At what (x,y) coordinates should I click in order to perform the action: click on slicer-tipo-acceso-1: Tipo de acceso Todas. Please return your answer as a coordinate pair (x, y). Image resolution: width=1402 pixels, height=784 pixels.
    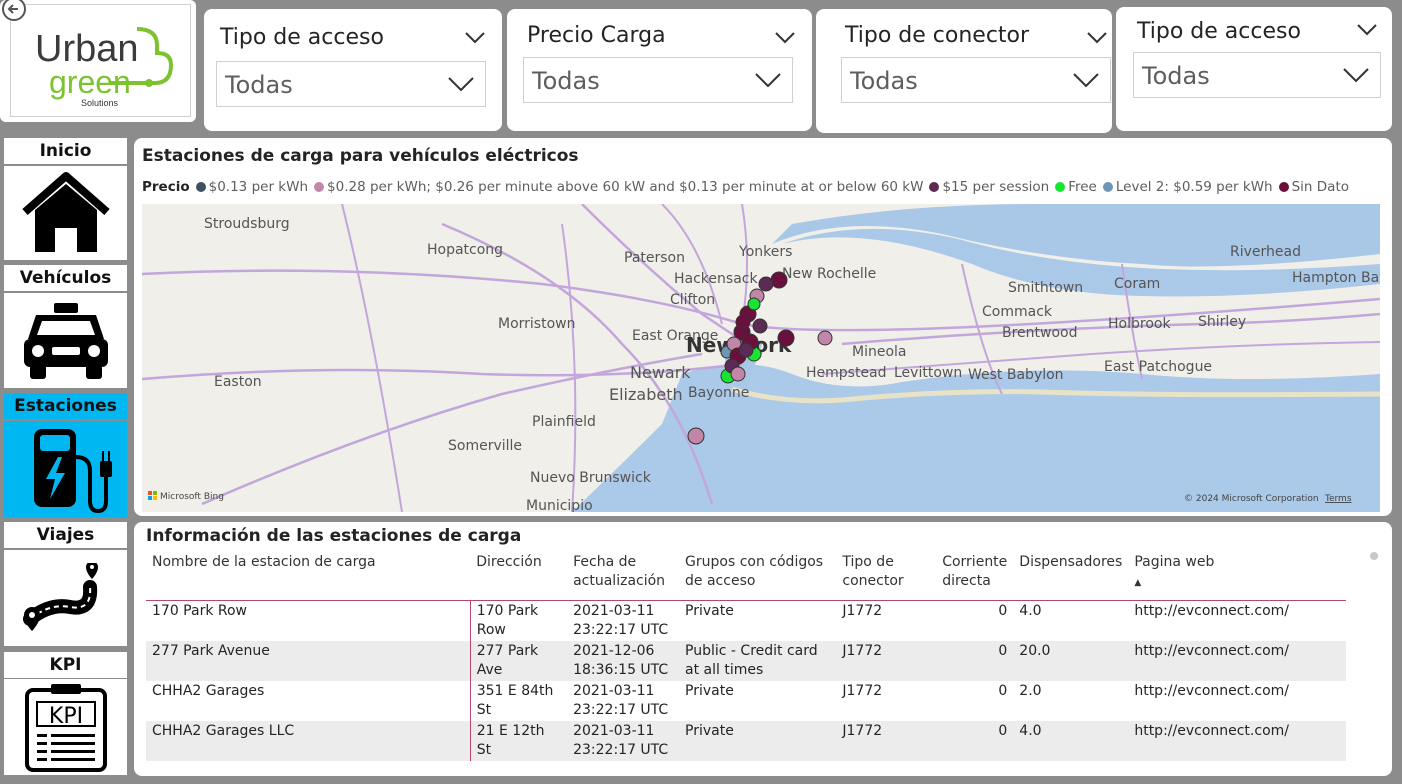
    Looking at the image, I should click on (353, 70).